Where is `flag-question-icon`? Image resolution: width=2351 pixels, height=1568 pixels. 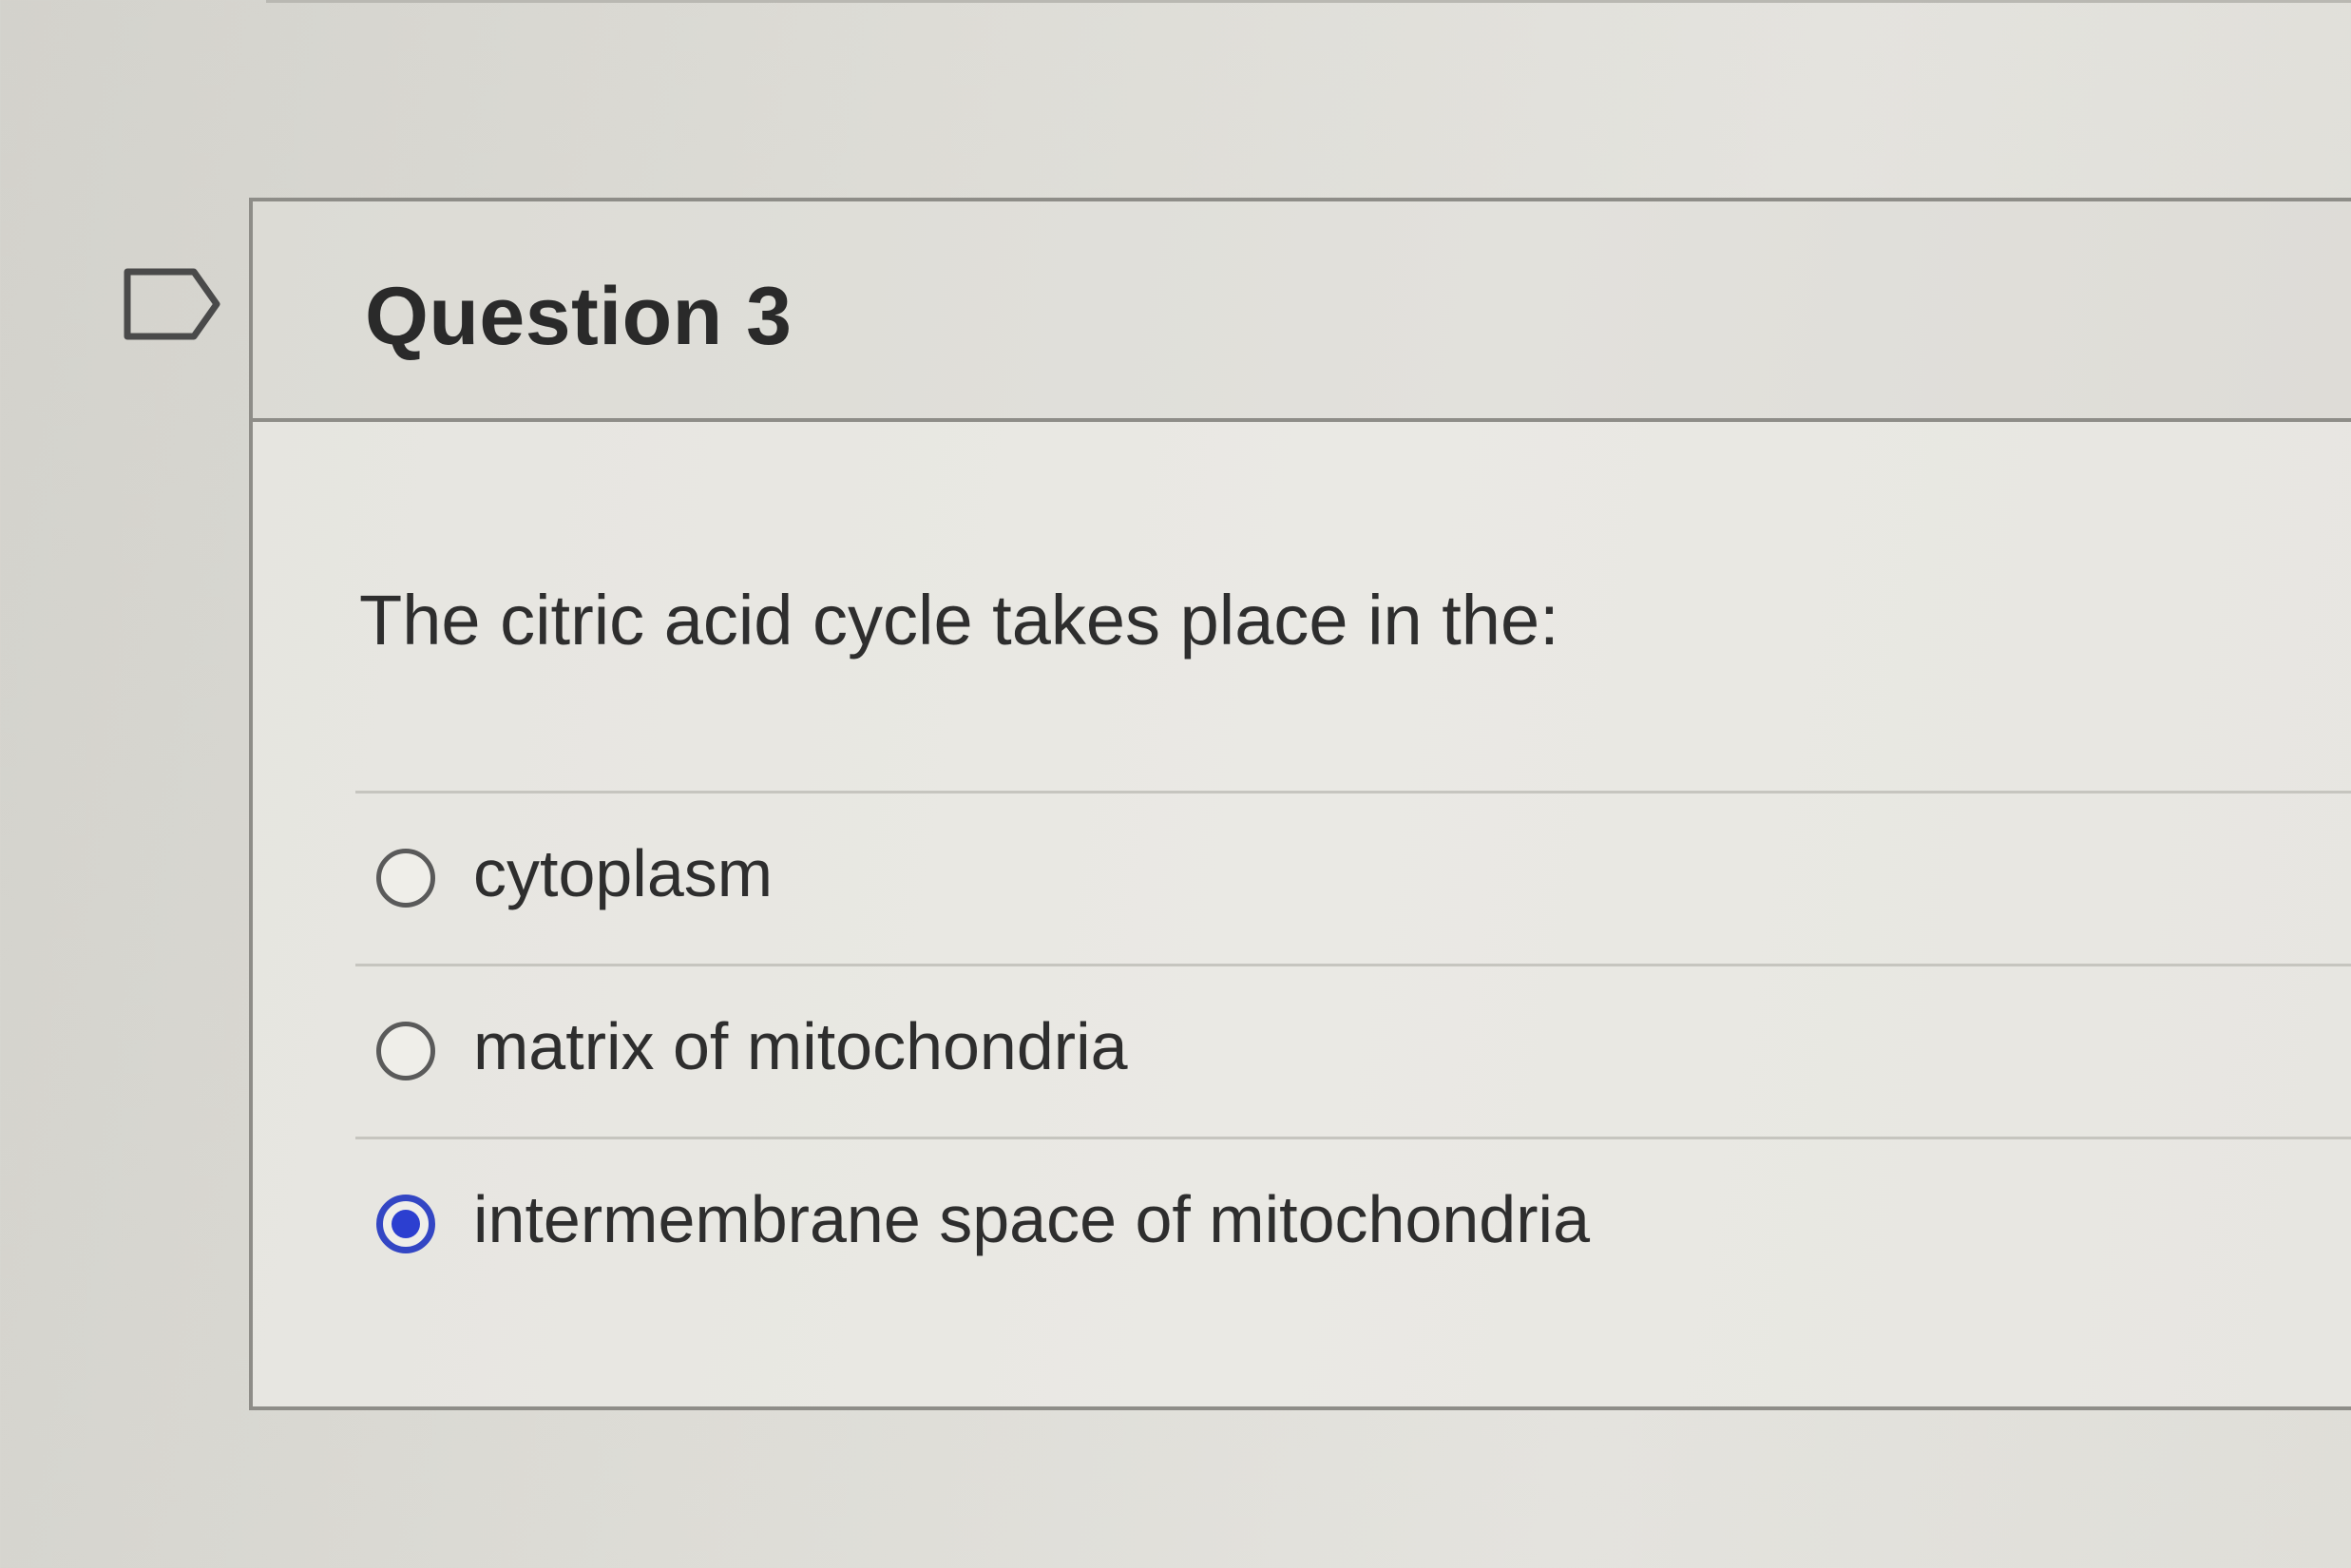
flag-question-icon is located at coordinates (173, 304).